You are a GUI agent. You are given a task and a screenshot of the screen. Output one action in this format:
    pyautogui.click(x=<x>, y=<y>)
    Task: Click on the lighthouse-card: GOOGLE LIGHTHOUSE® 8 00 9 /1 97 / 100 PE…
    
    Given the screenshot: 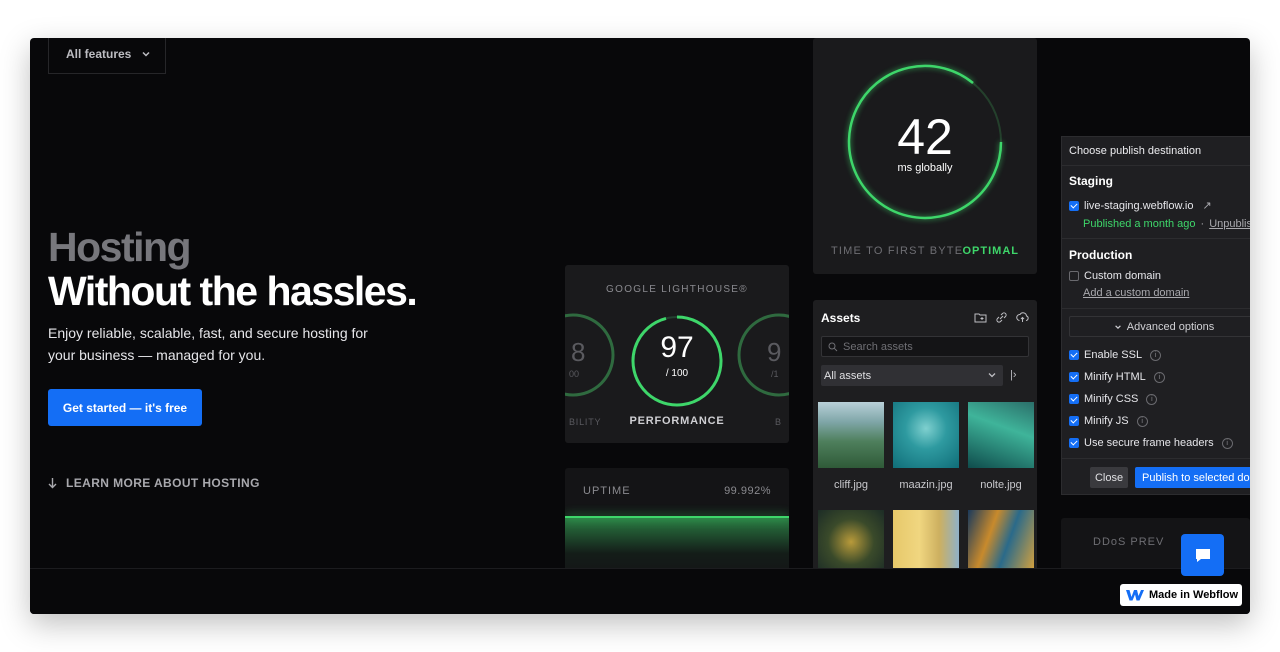 What is the action you would take?
    pyautogui.click(x=677, y=354)
    